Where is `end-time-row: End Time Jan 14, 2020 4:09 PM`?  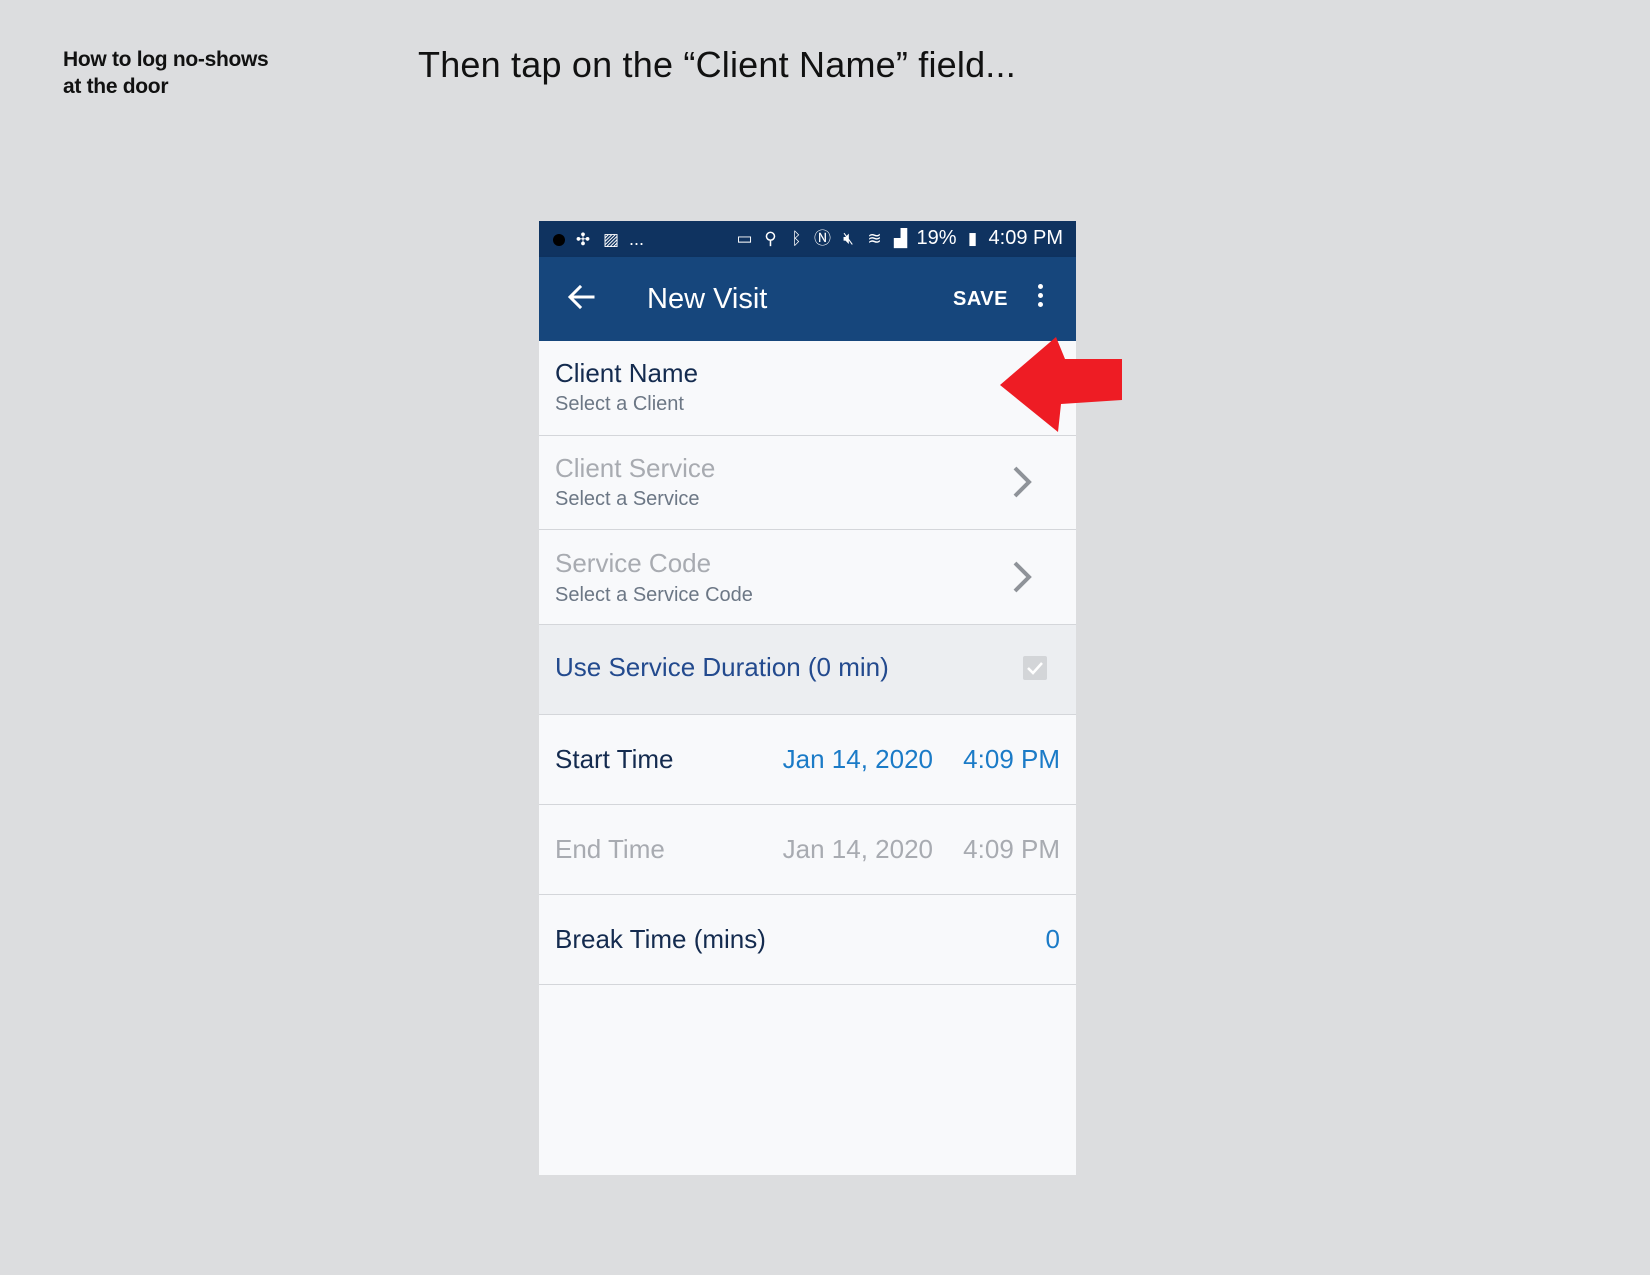 end-time-row: End Time Jan 14, 2020 4:09 PM is located at coordinates (807, 850).